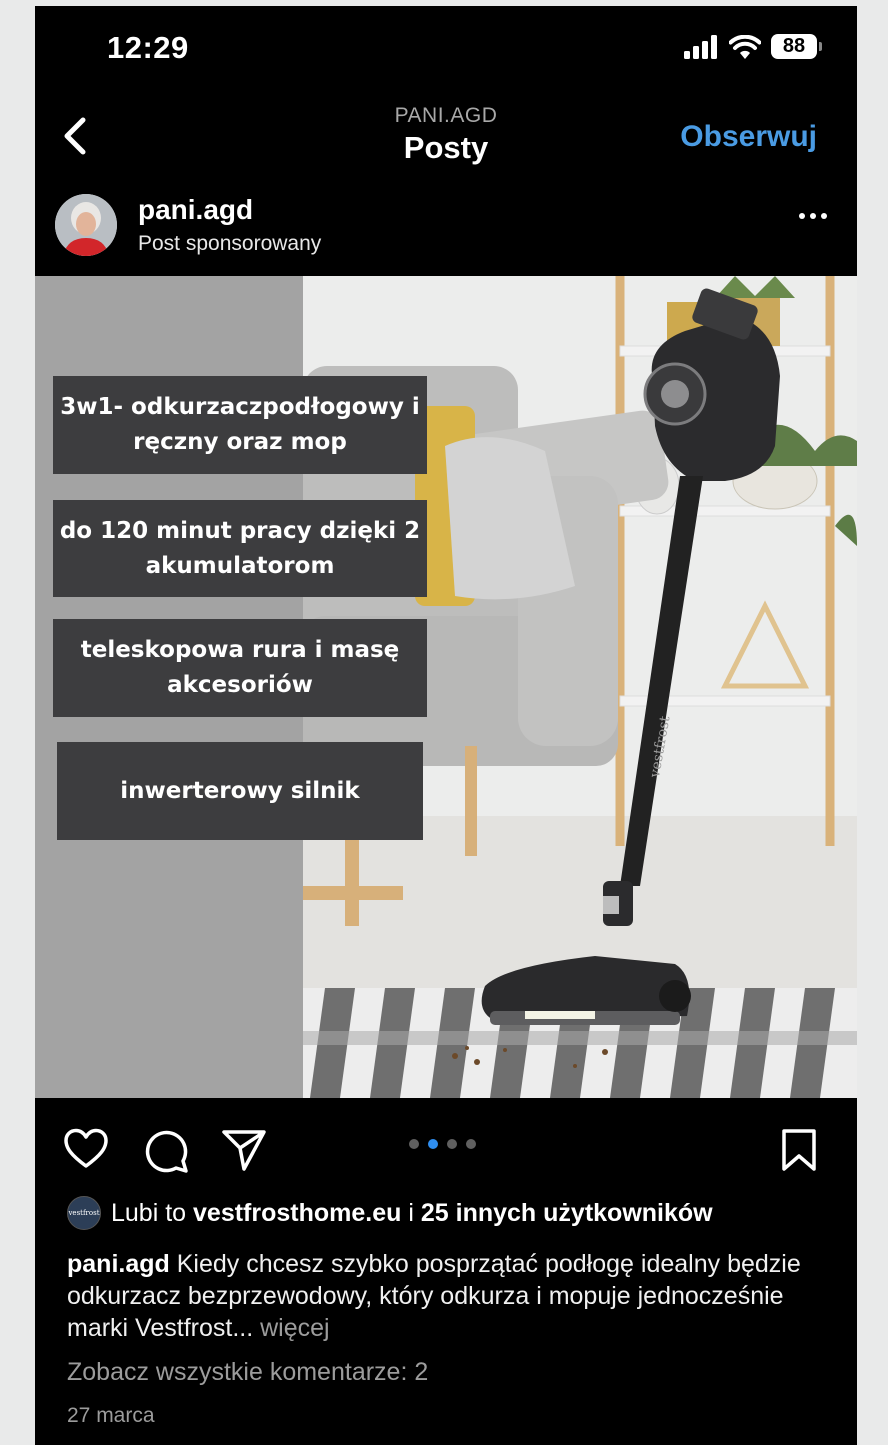  What do you see at coordinates (111, 1415) in the screenshot?
I see `post-date: 27 marca` at bounding box center [111, 1415].